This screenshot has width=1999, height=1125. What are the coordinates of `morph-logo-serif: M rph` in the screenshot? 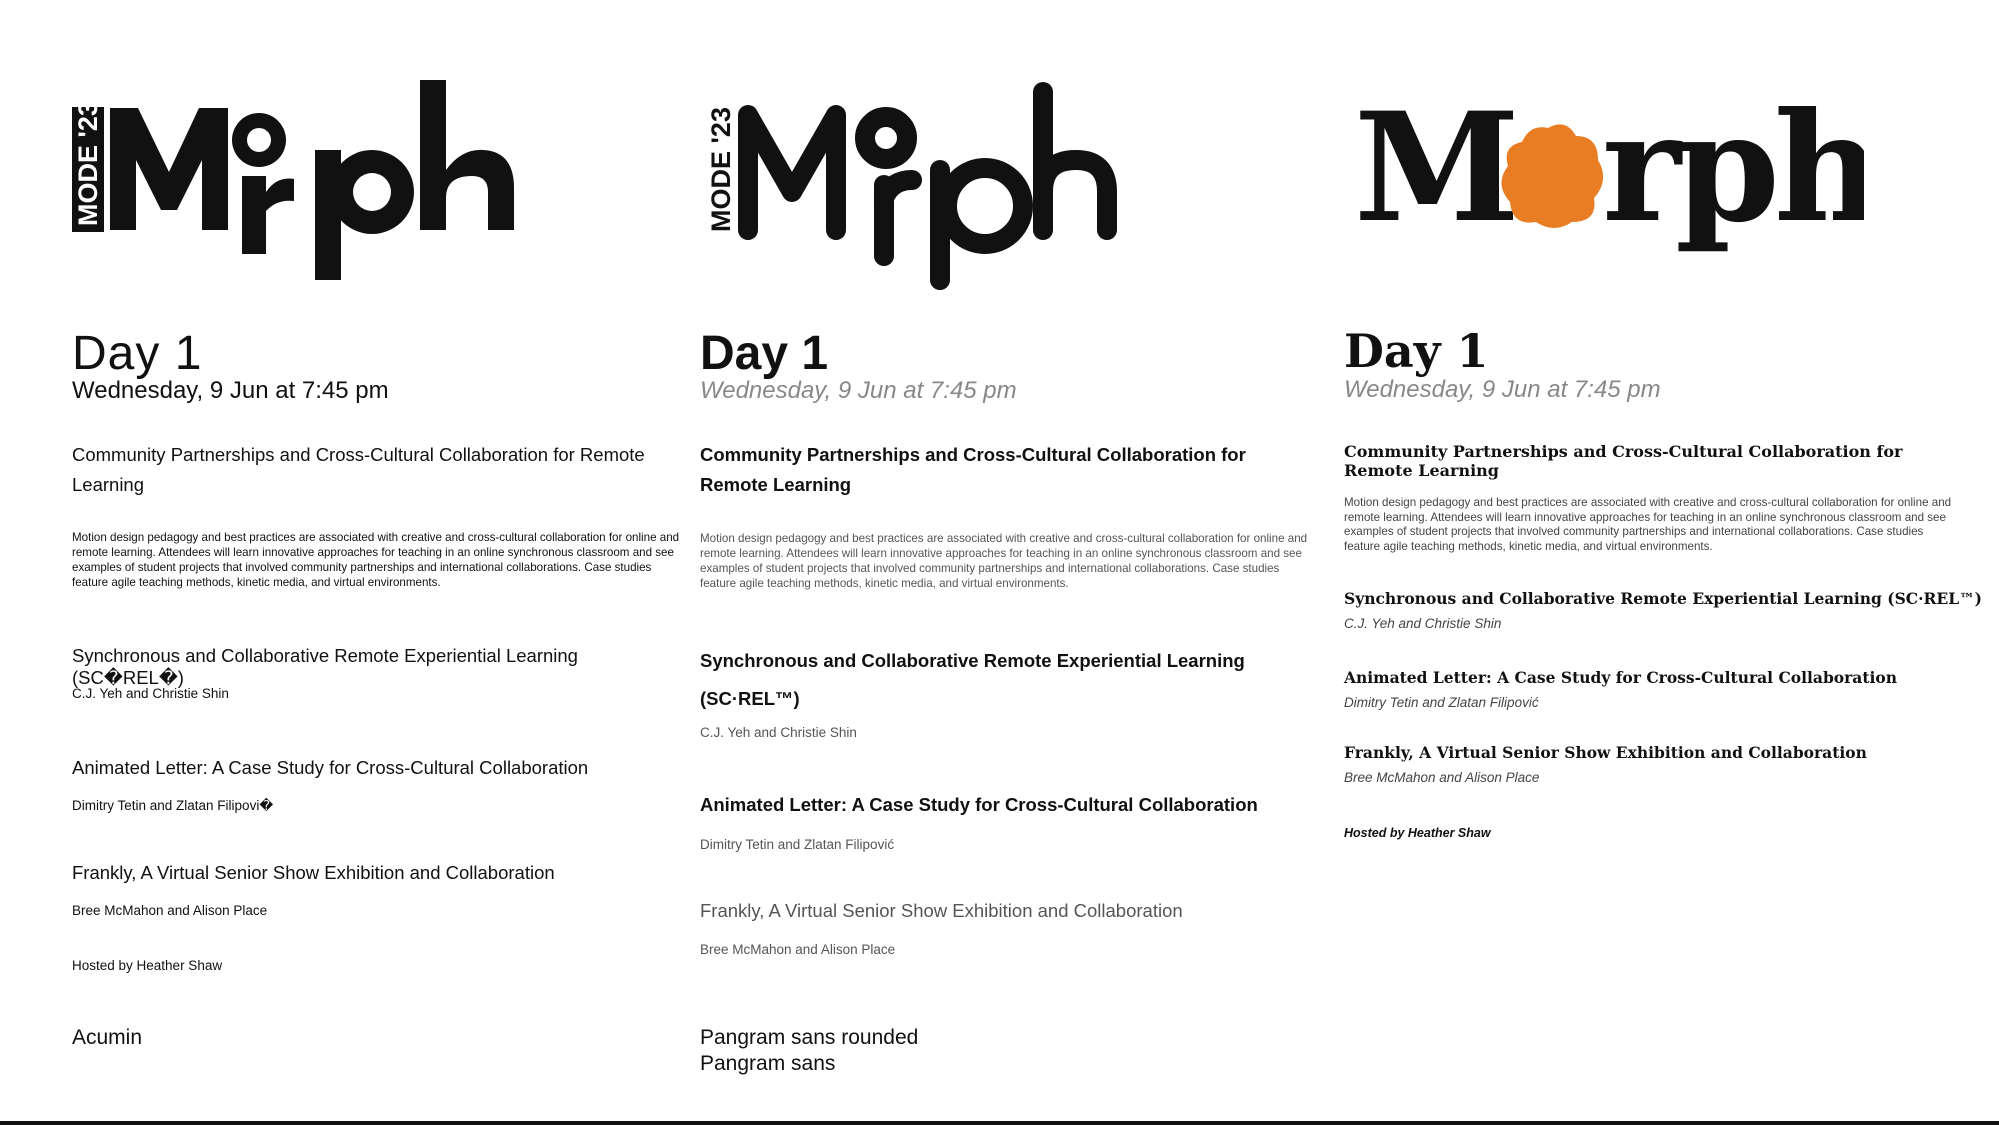 It's located at (1604, 185).